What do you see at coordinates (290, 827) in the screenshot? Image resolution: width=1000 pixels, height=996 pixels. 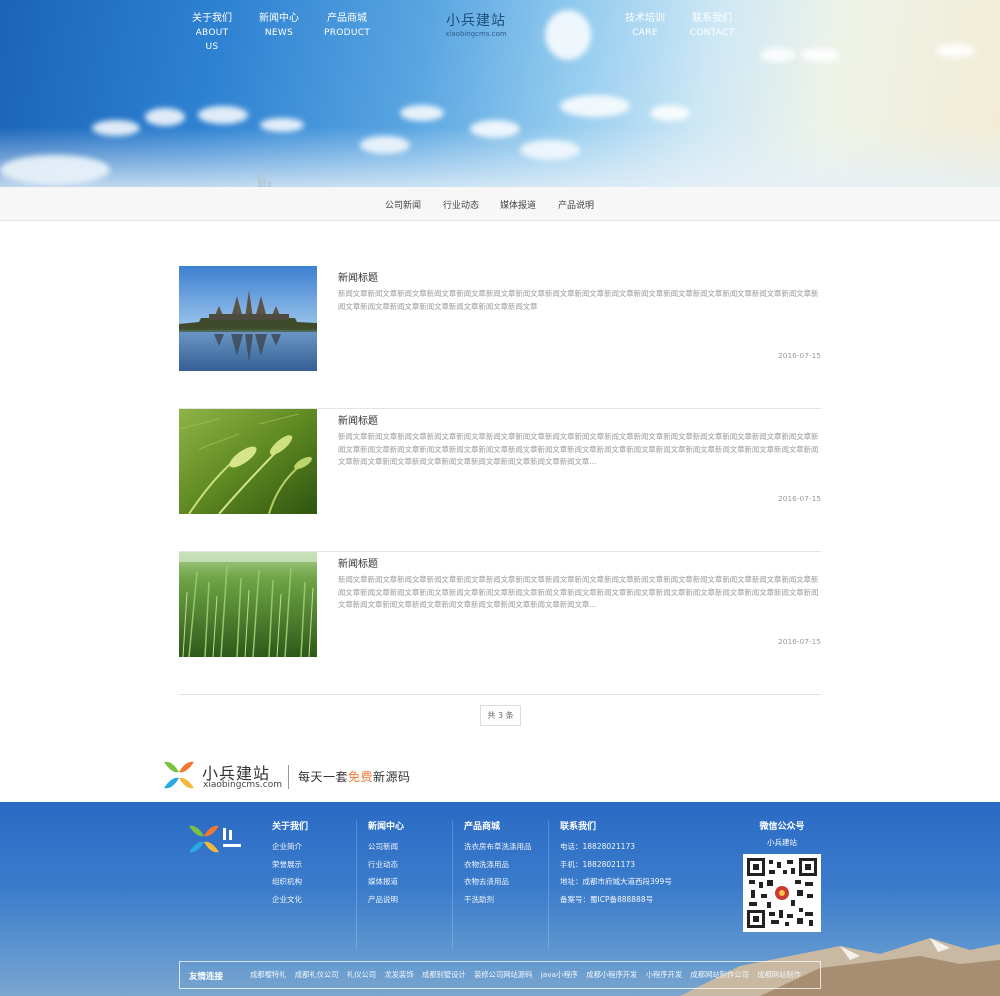 I see `footer-col-title: 关于我们` at bounding box center [290, 827].